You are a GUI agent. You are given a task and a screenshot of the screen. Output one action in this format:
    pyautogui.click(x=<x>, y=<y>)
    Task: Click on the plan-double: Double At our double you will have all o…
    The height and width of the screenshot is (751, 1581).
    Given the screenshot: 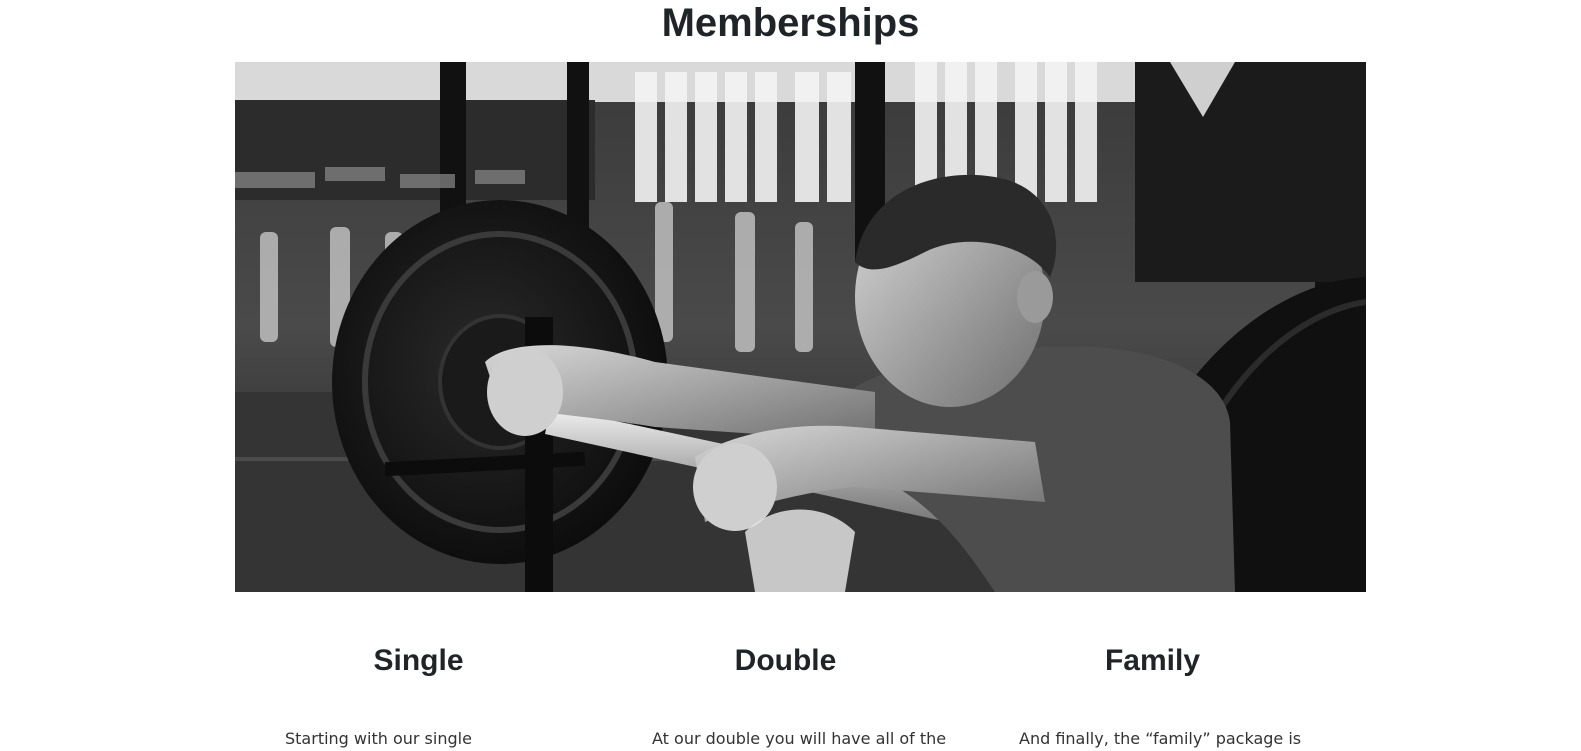 What is the action you would take?
    pyautogui.click(x=785, y=694)
    